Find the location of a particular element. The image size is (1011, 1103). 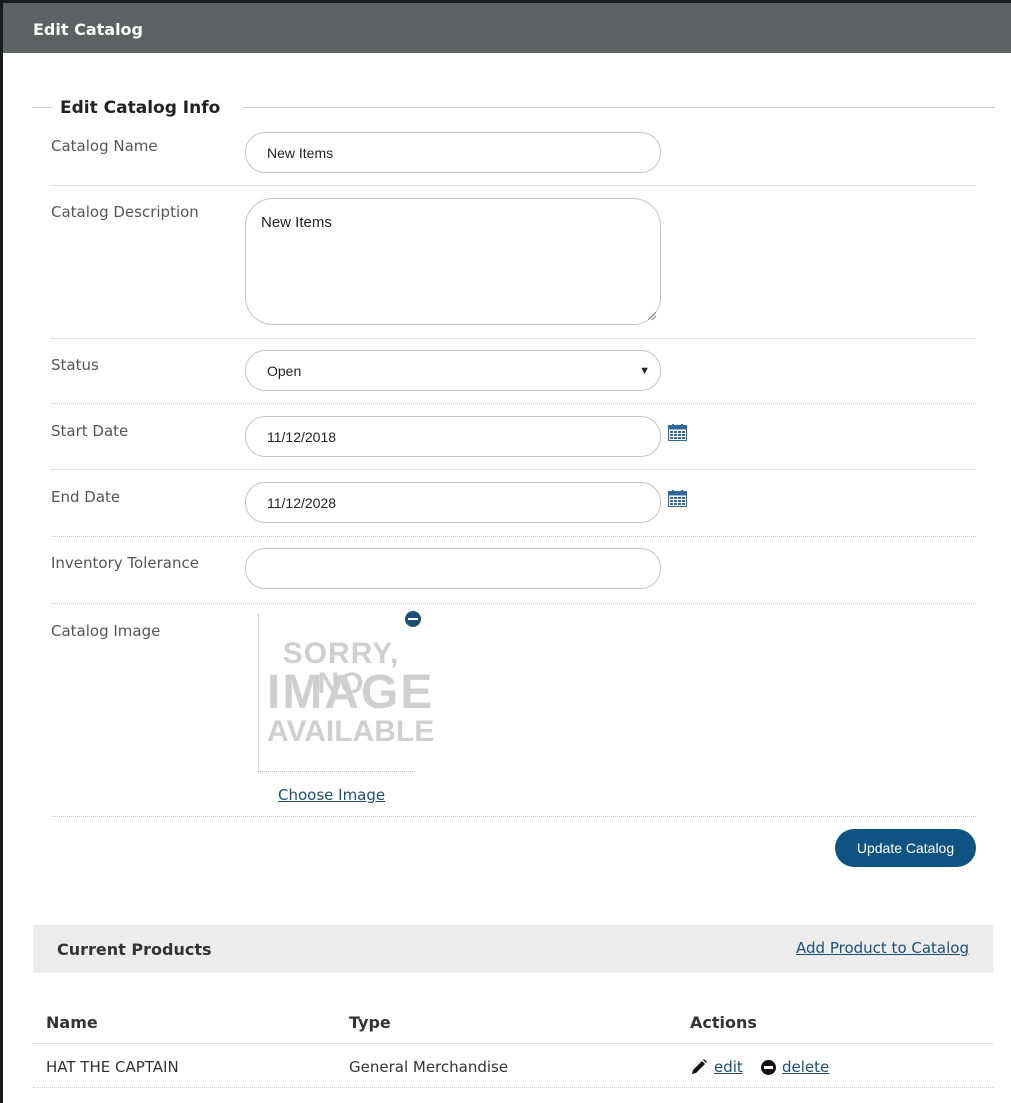

end-date-input: 11/12/2028 is located at coordinates (453, 502).